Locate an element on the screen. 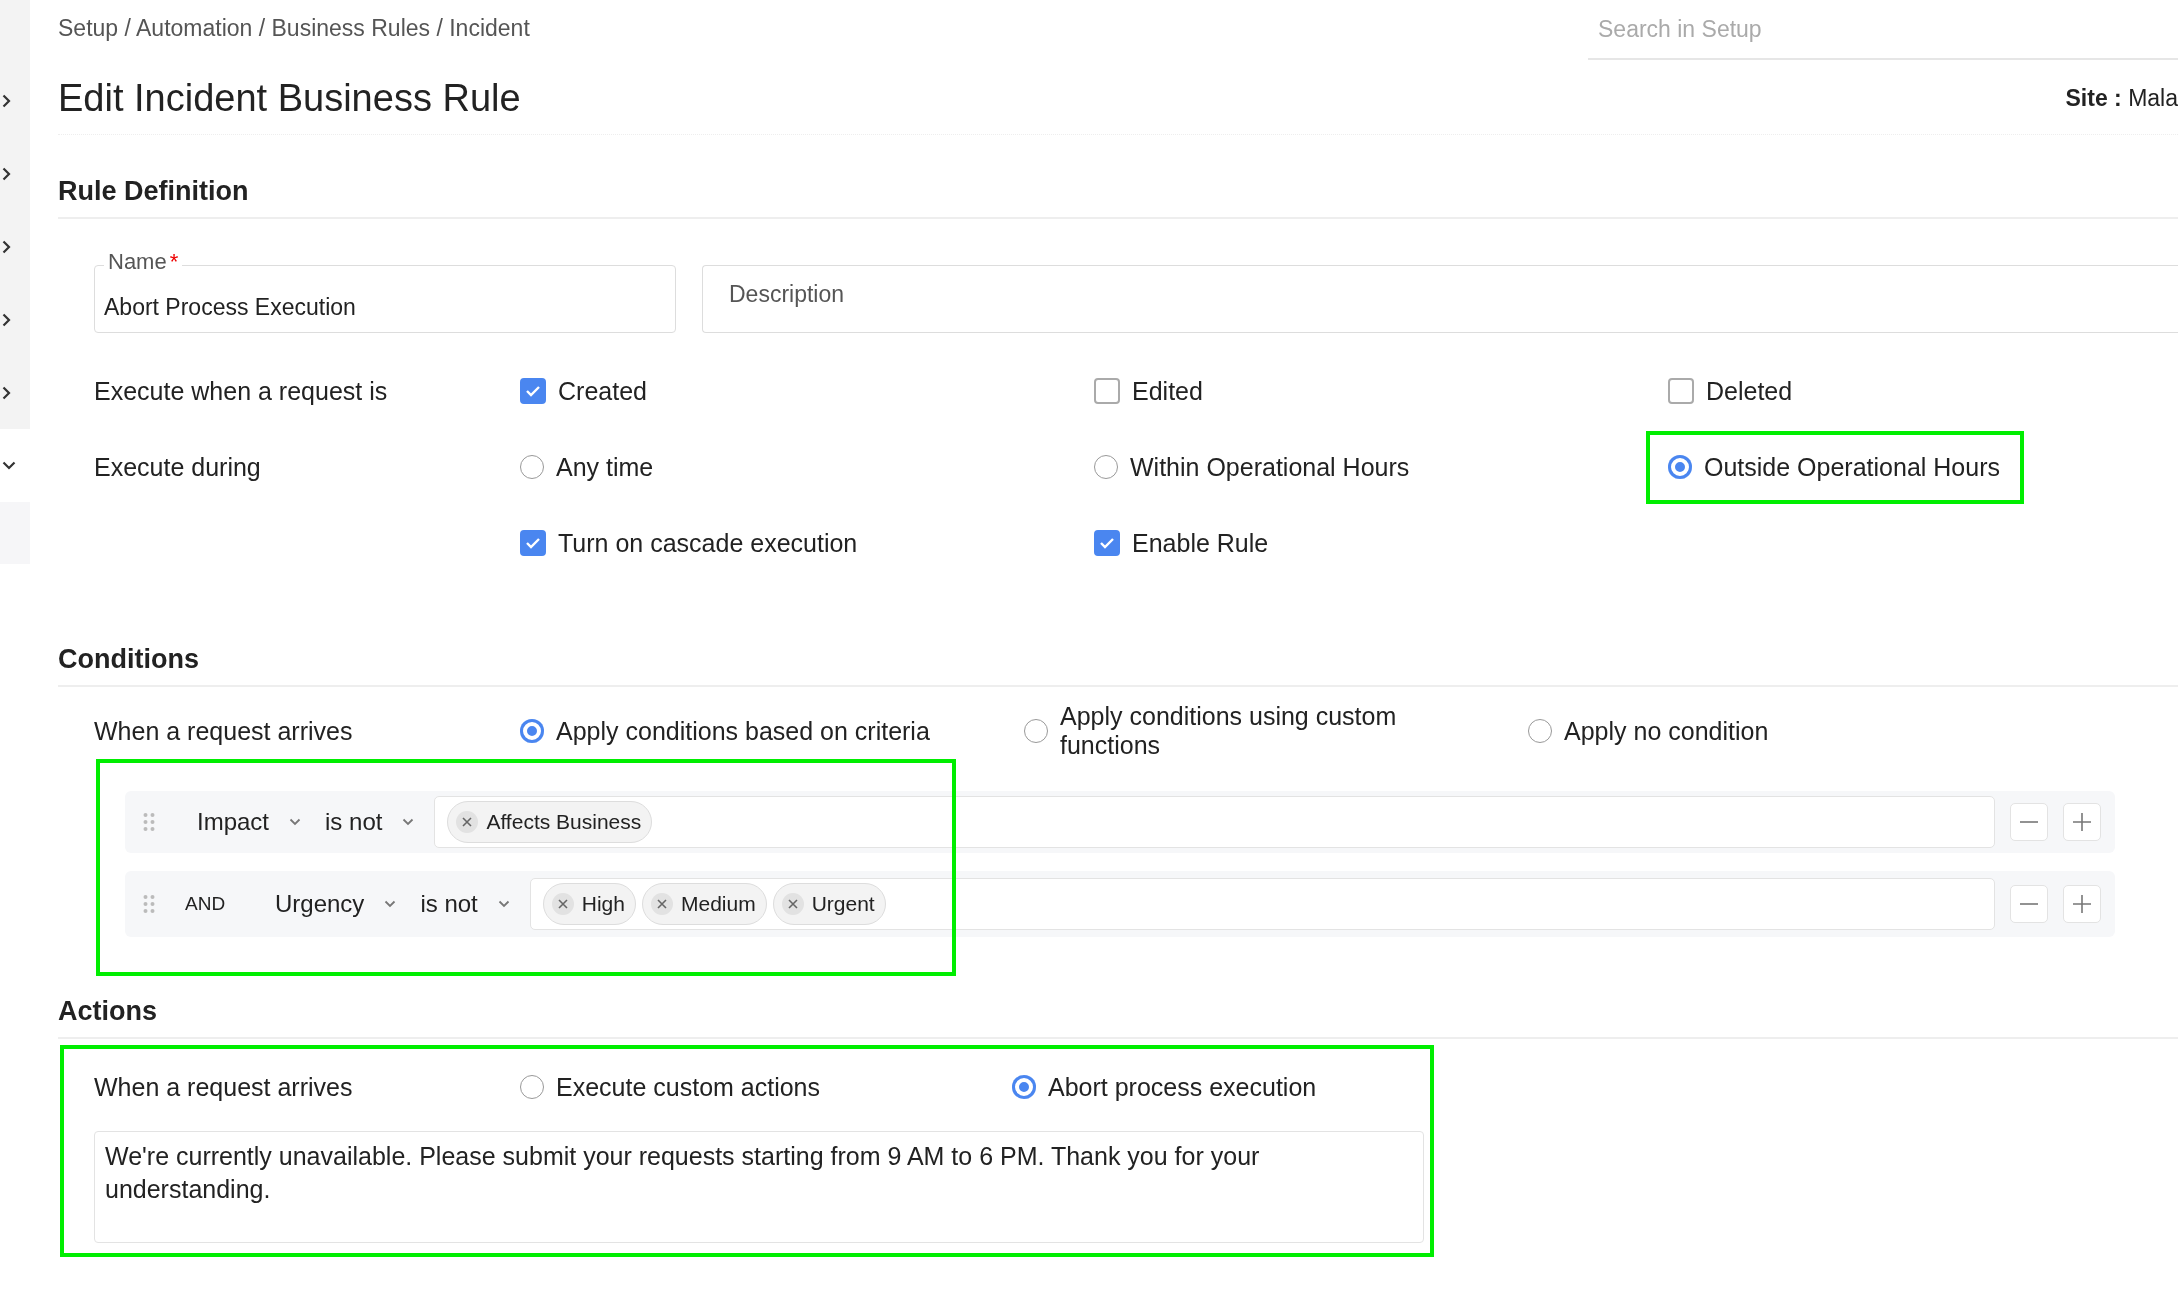 This screenshot has height=1292, width=2178. radio-label: Abort process execution is located at coordinates (1183, 1087).